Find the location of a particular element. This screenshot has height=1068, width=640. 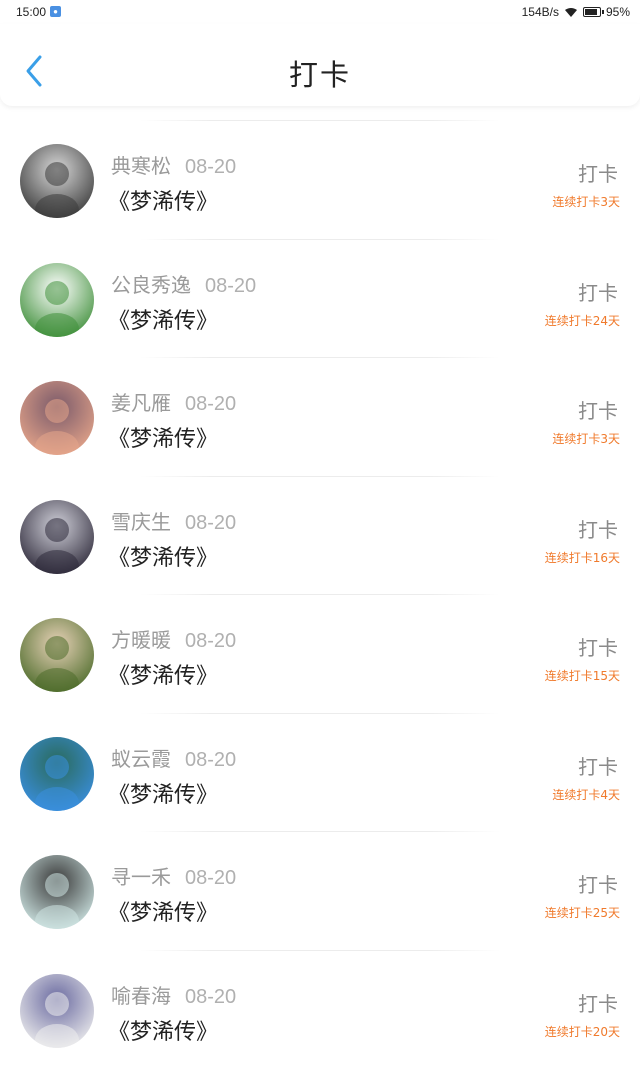

user-name: 典寒松 08-20 is located at coordinates (173, 164).